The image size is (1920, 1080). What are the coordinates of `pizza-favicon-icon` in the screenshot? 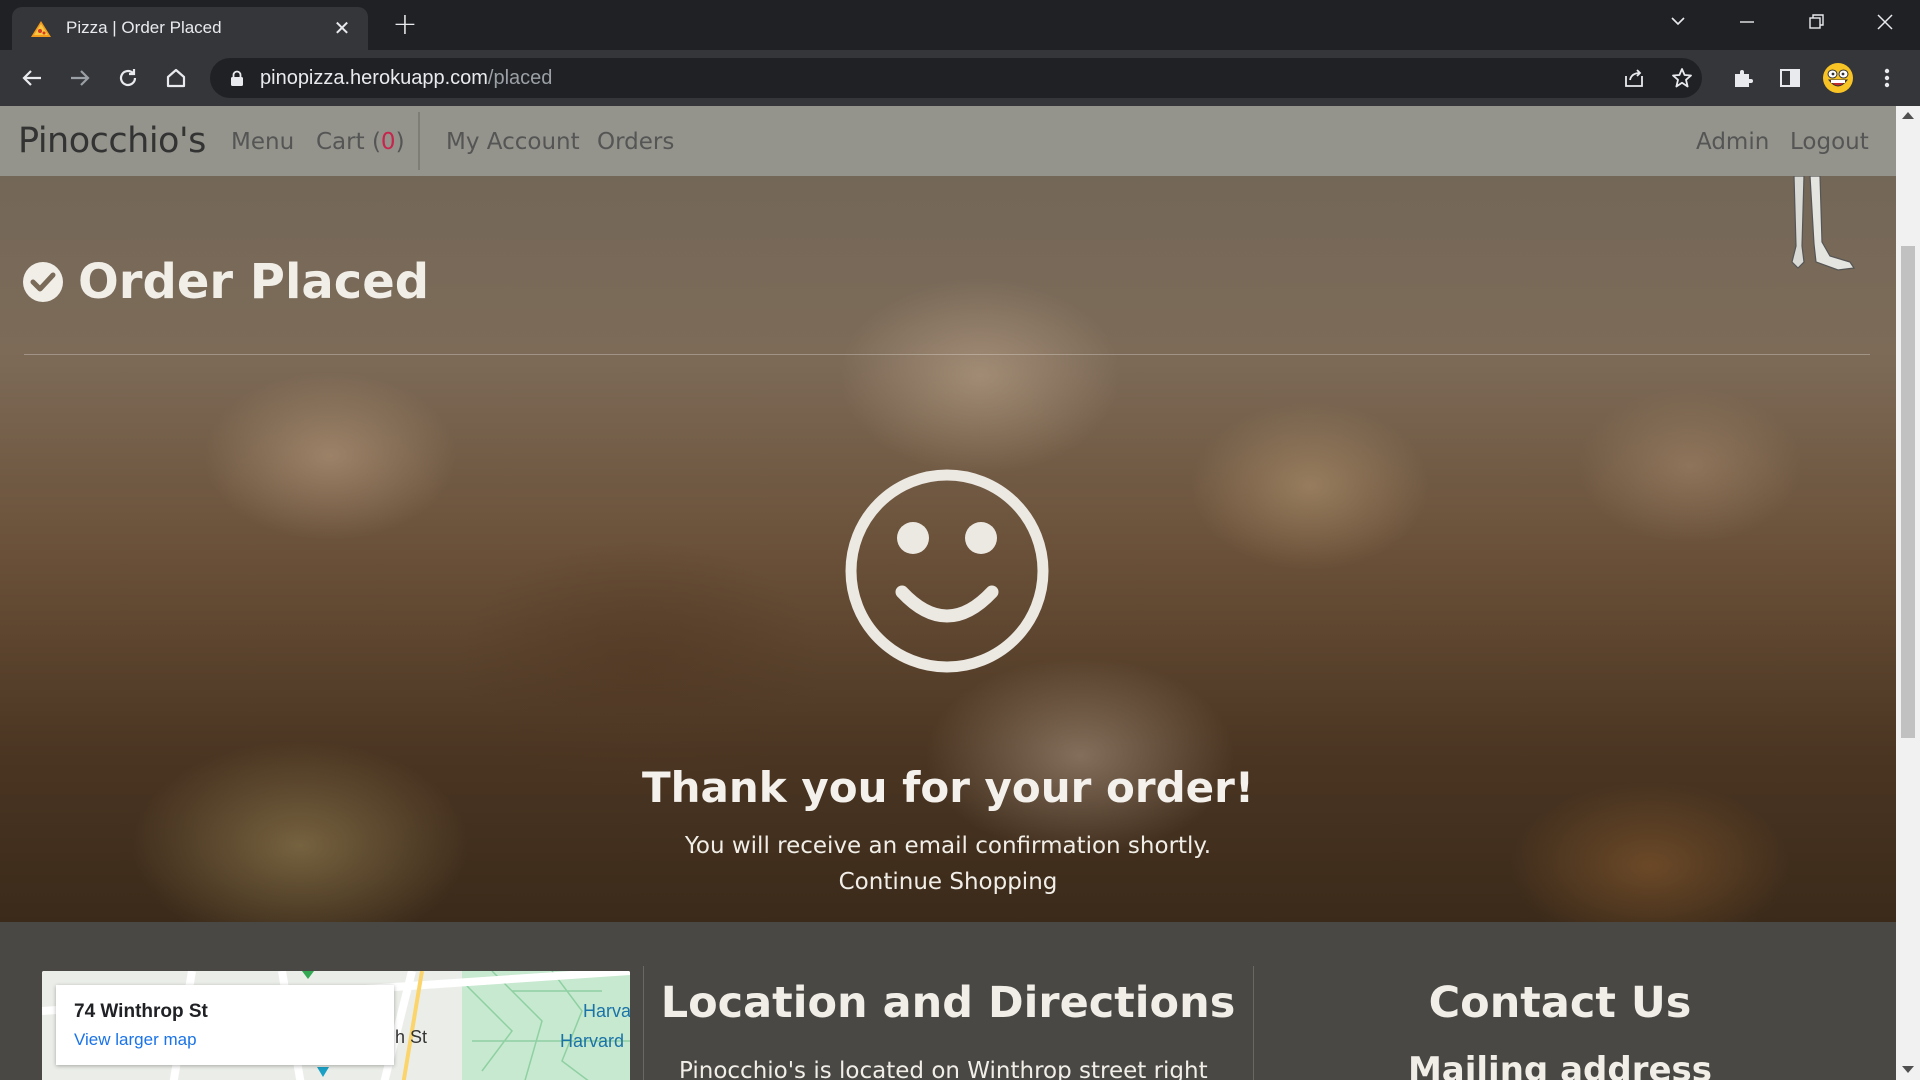 It's located at (41, 29).